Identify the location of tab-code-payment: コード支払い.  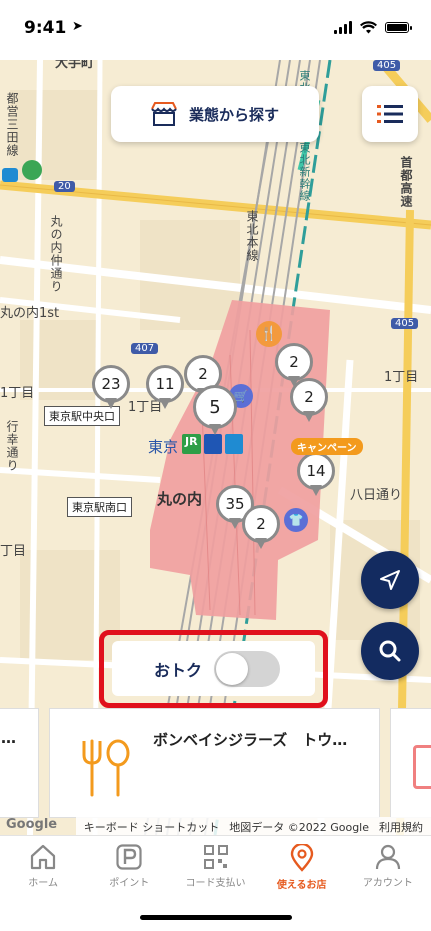
(215, 866).